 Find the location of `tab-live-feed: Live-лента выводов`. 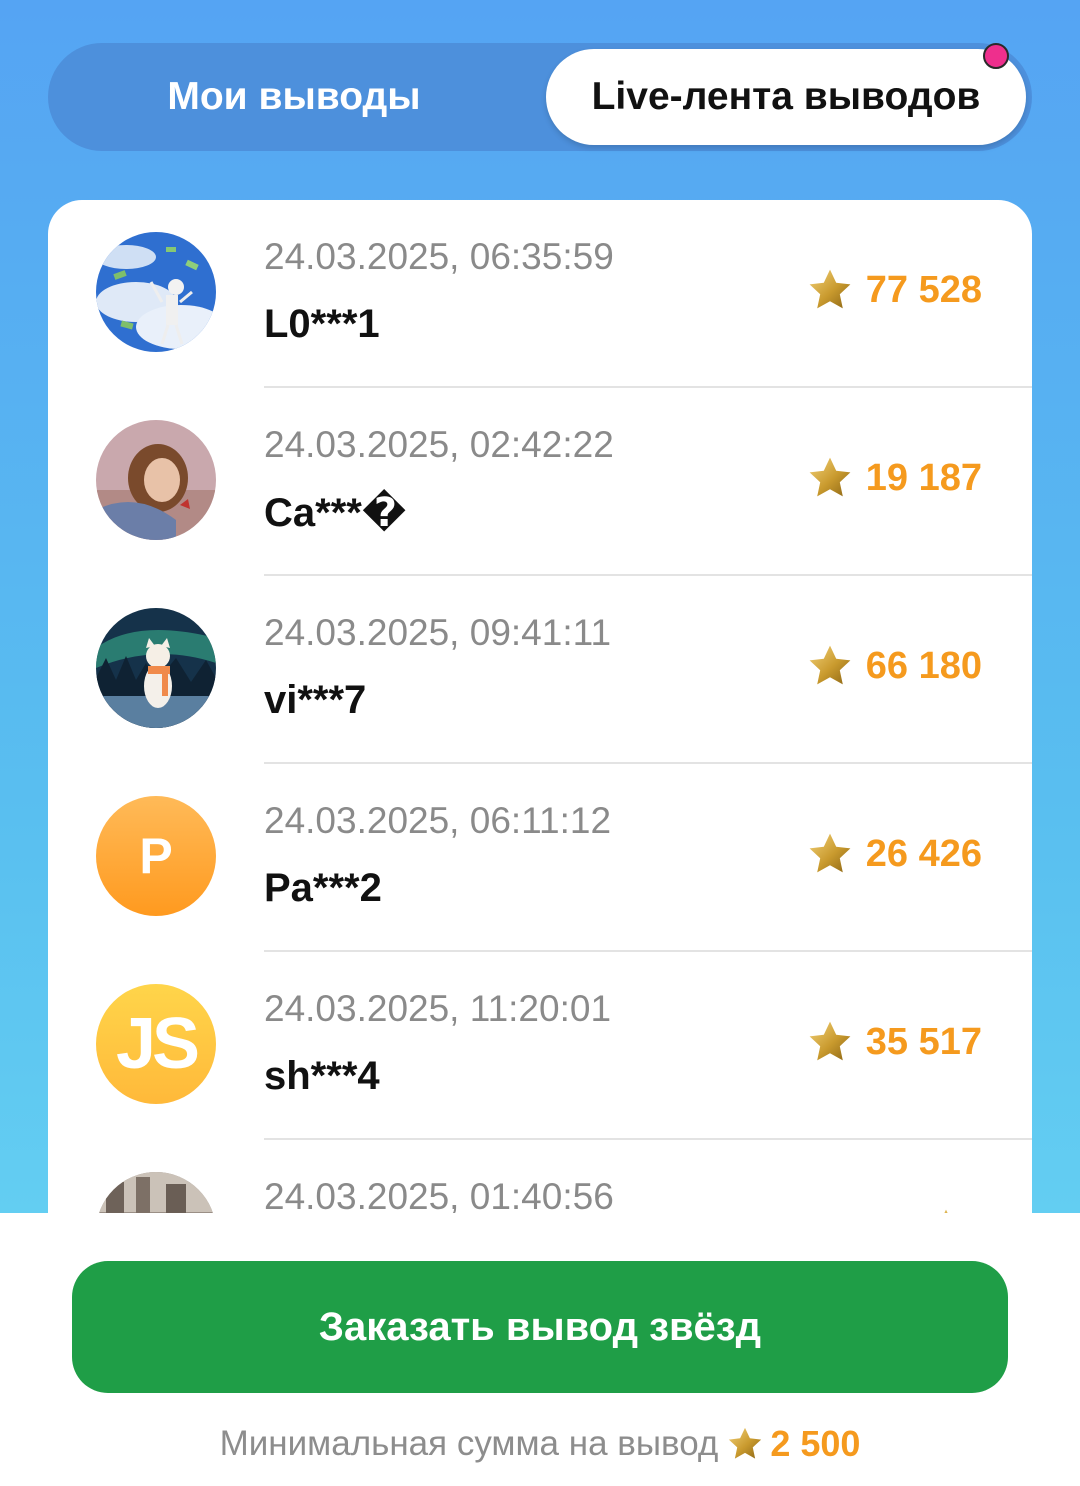

tab-live-feed: Live-лента выводов is located at coordinates (786, 97).